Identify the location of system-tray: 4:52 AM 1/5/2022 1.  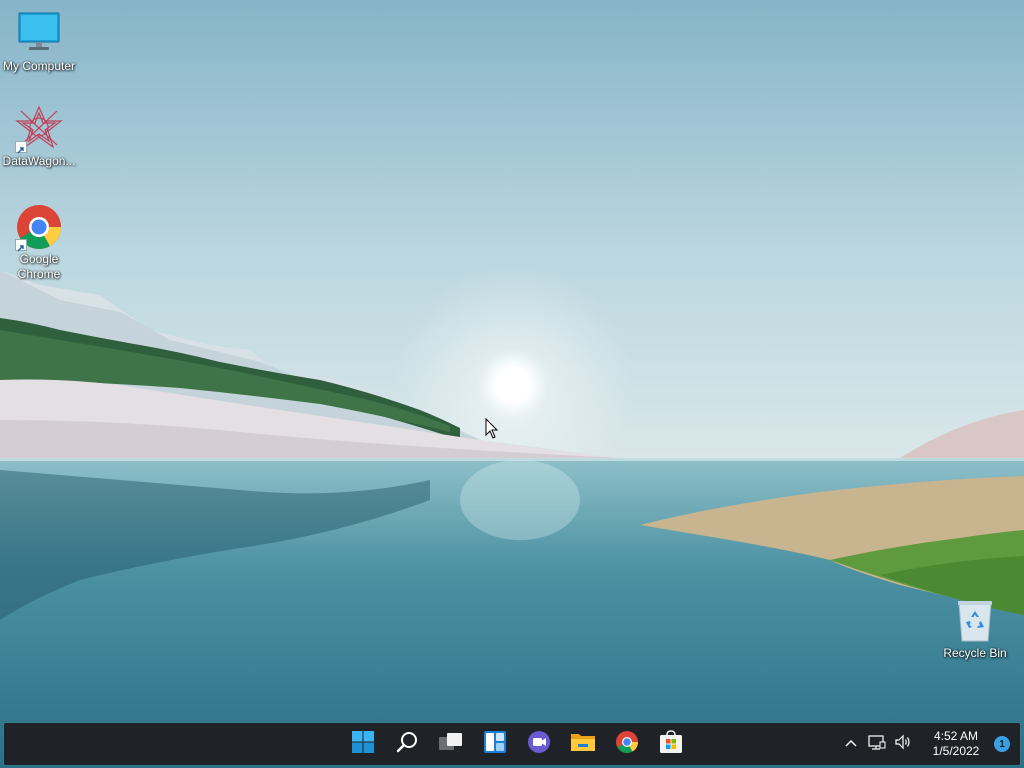
(929, 744).